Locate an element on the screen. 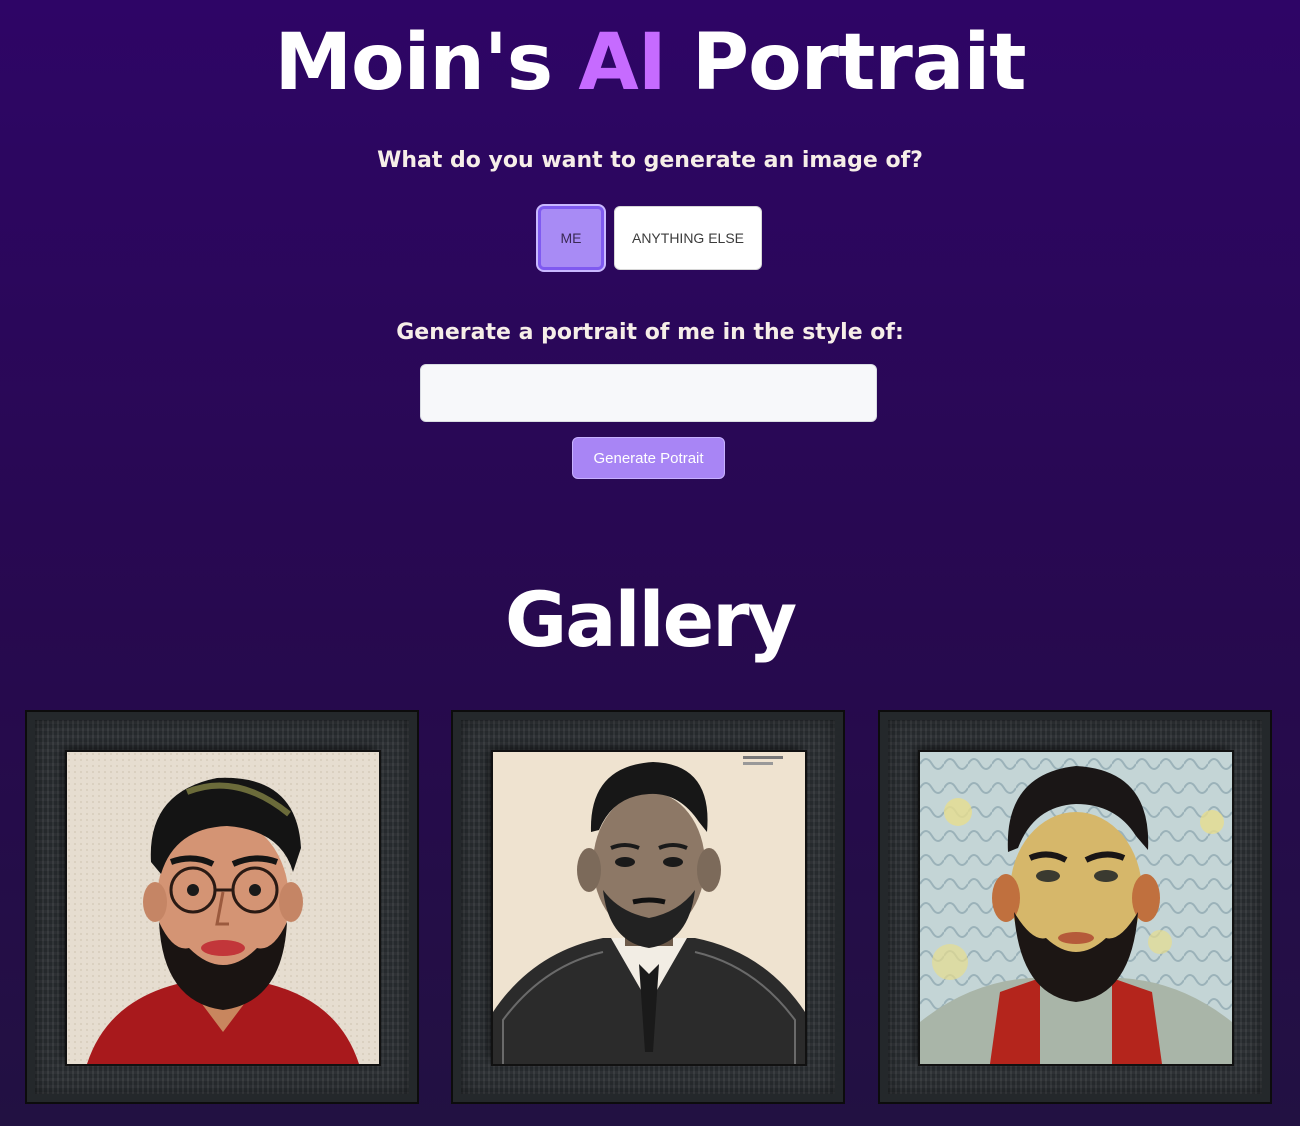 Image resolution: width=1300 pixels, height=1126 pixels. page-title: Moin's AI Portrait is located at coordinates (650, 63).